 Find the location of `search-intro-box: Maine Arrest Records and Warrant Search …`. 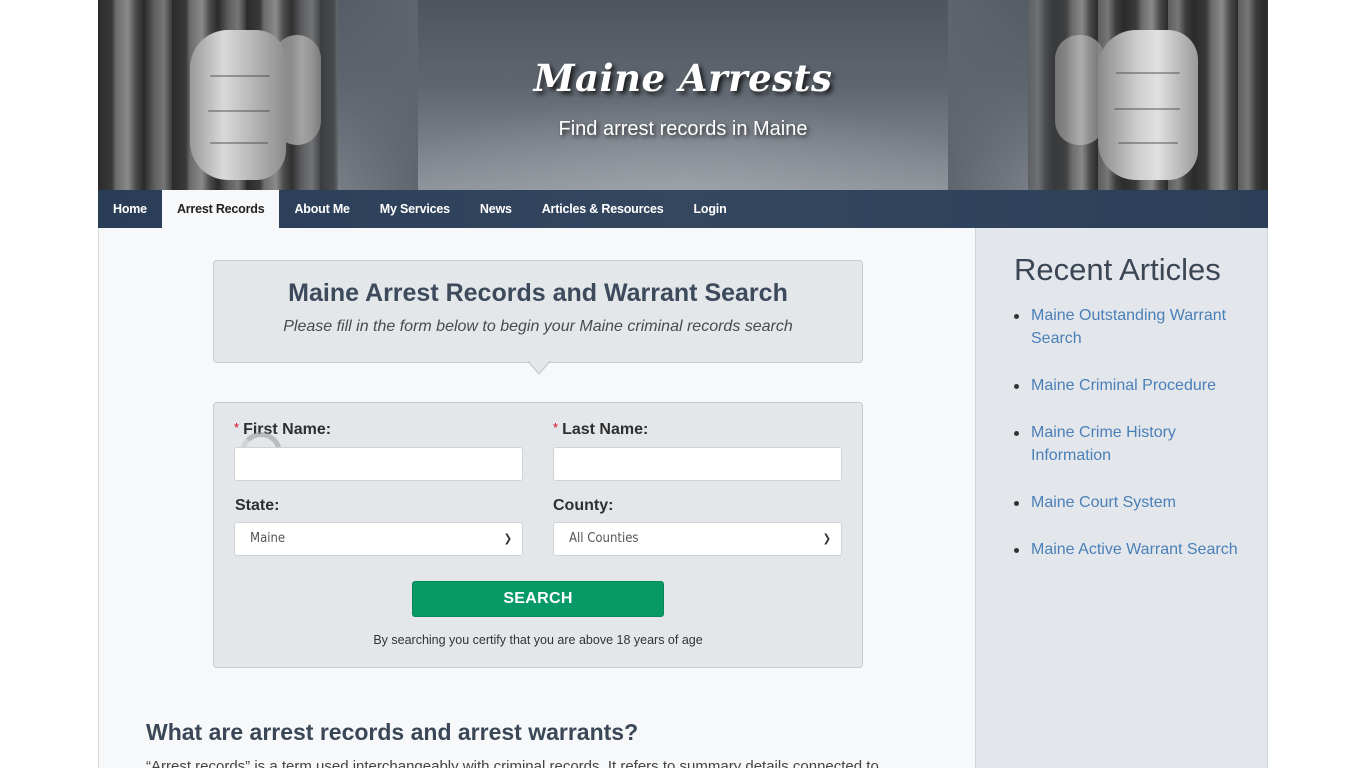

search-intro-box: Maine Arrest Records and Warrant Search … is located at coordinates (538, 311).